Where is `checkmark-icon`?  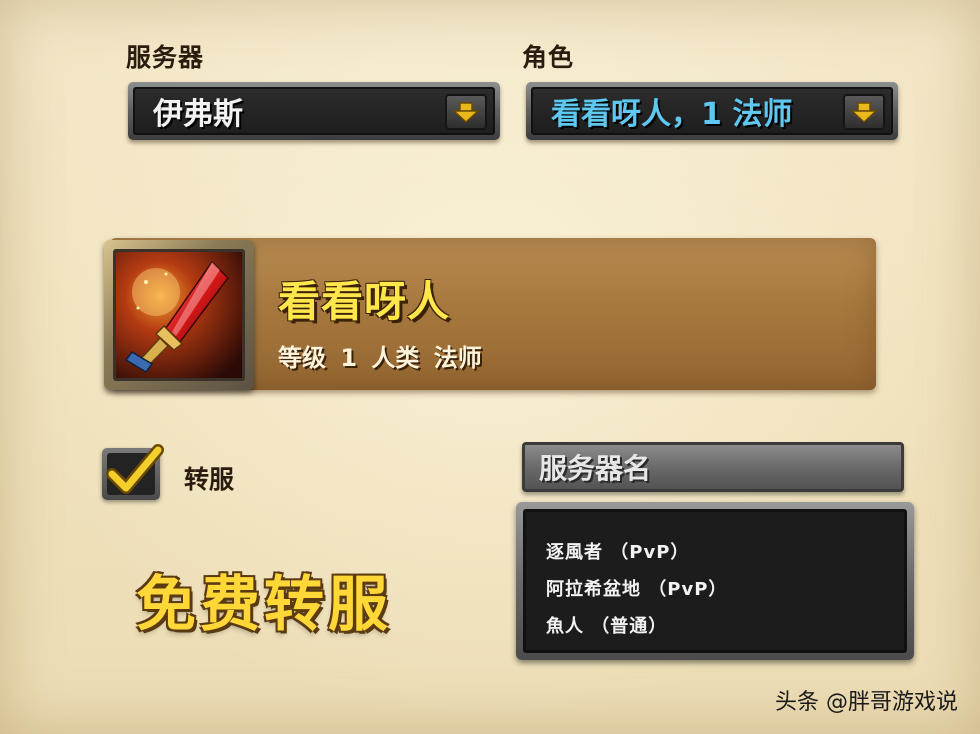 checkmark-icon is located at coordinates (135, 469).